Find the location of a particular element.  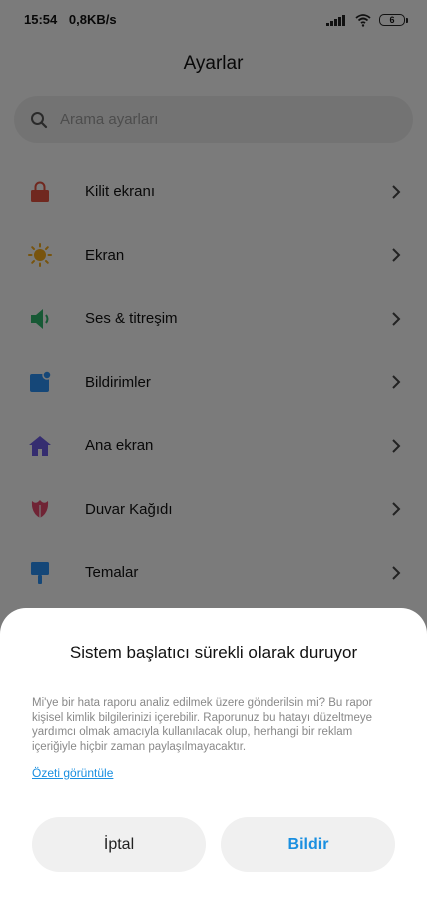

report-button: Bildir is located at coordinates (308, 844).